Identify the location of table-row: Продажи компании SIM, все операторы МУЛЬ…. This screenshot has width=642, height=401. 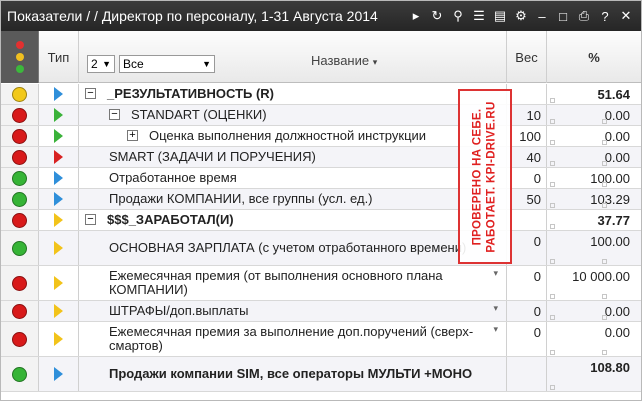
(321, 374).